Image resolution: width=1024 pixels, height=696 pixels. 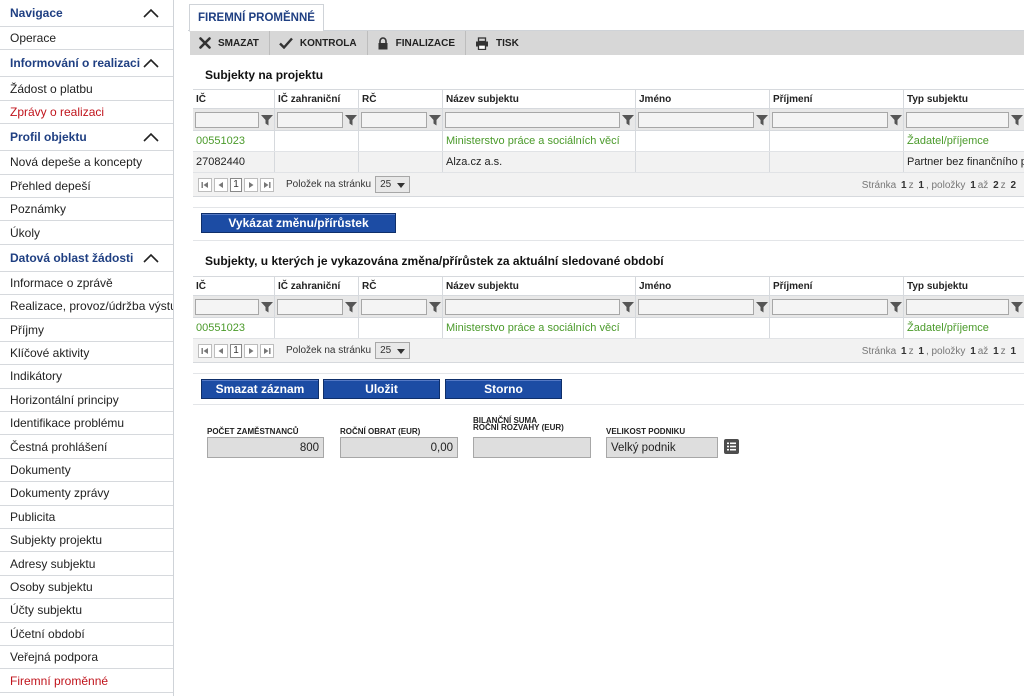 What do you see at coordinates (532, 447) in the screenshot?
I see `balance-field` at bounding box center [532, 447].